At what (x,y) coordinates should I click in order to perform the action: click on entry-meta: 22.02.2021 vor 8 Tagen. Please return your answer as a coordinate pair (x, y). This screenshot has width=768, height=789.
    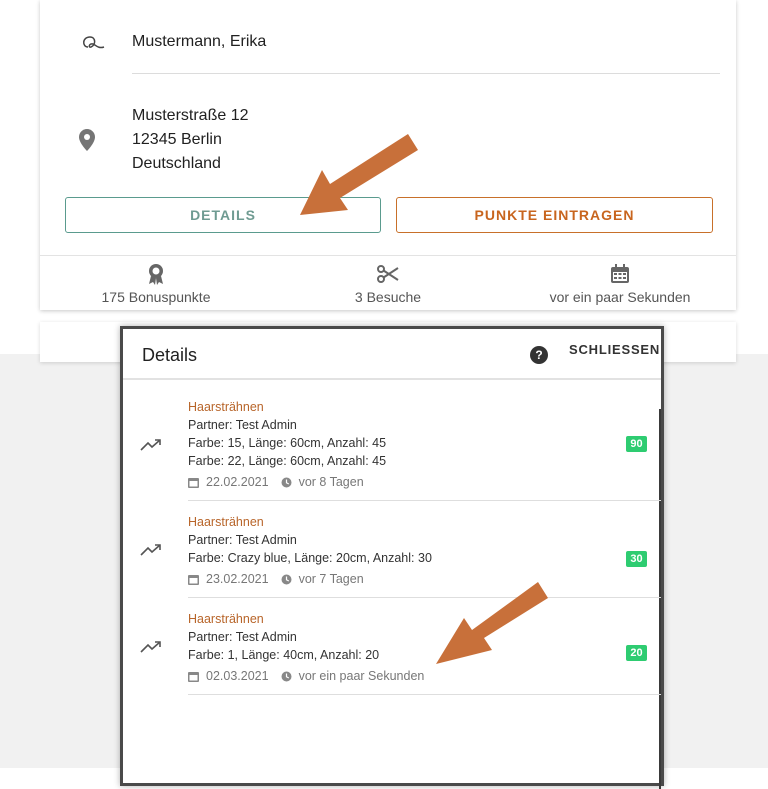
    Looking at the image, I should click on (276, 482).